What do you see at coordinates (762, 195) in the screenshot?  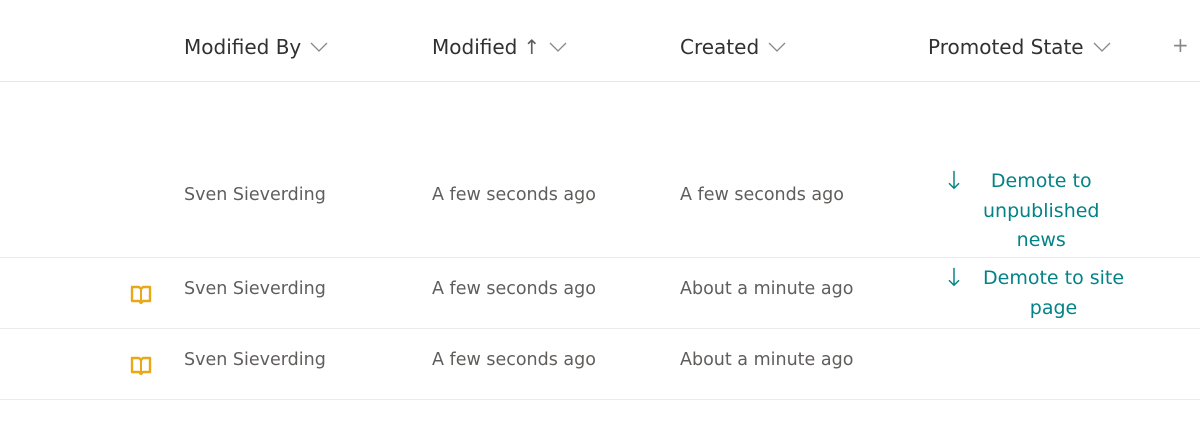 I see `created-cell: A few seconds ago` at bounding box center [762, 195].